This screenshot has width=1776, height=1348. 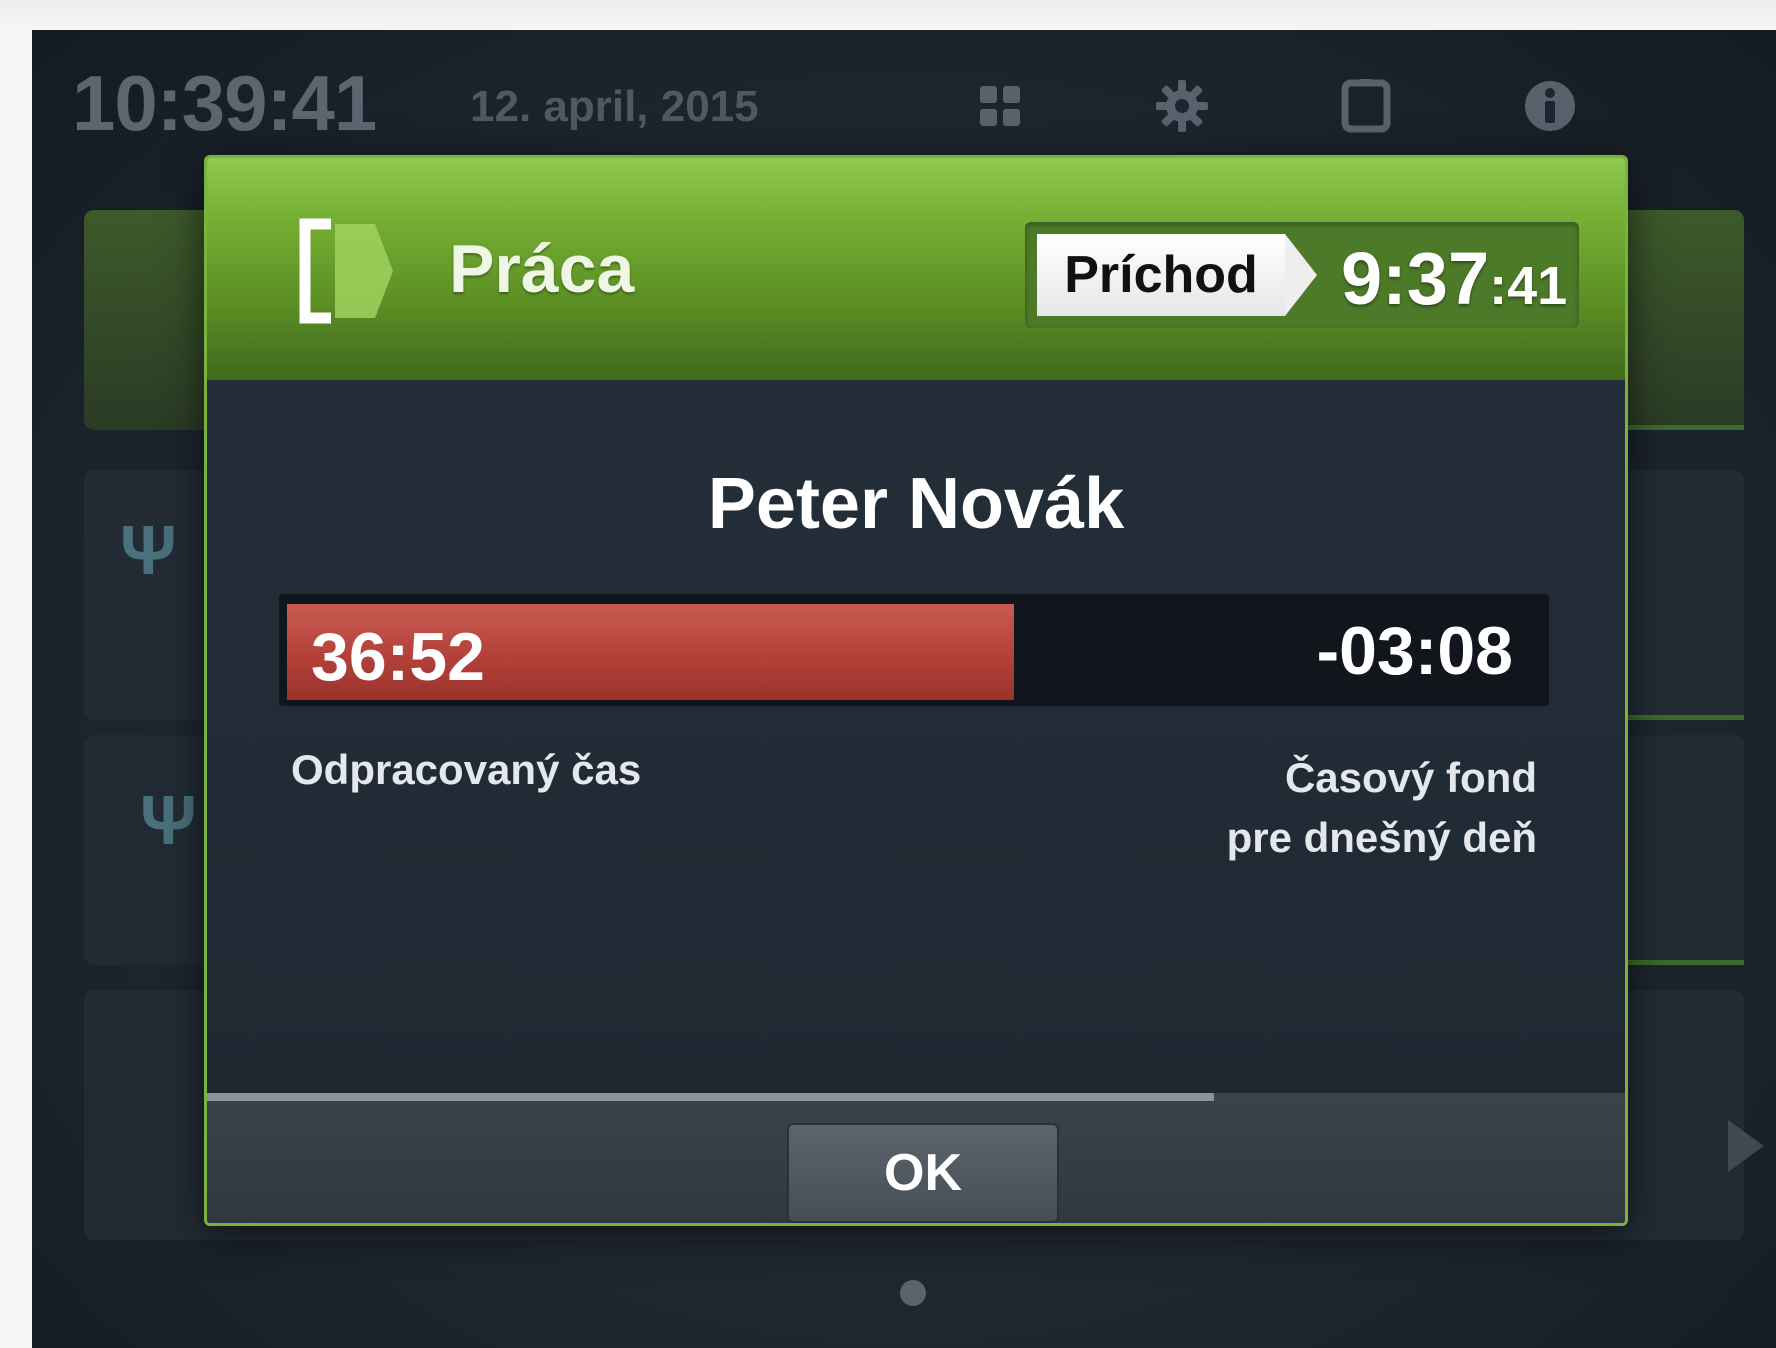 I want to click on next-page-arrow-icon, so click(x=1746, y=1146).